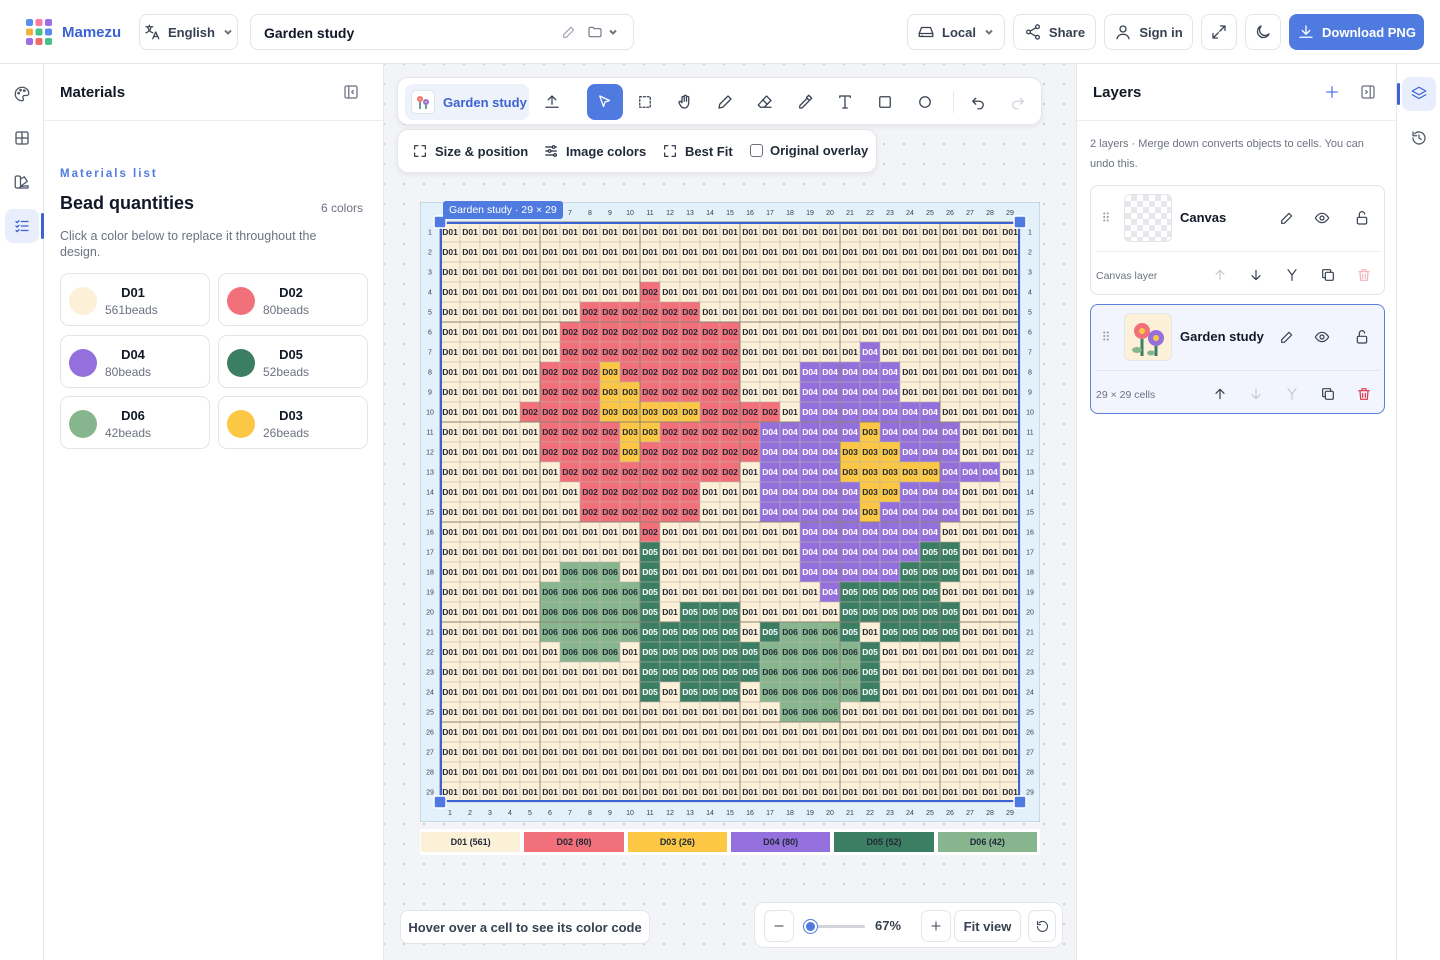 This screenshot has height=960, width=1440. What do you see at coordinates (834, 926) in the screenshot?
I see `zoom-slider-track` at bounding box center [834, 926].